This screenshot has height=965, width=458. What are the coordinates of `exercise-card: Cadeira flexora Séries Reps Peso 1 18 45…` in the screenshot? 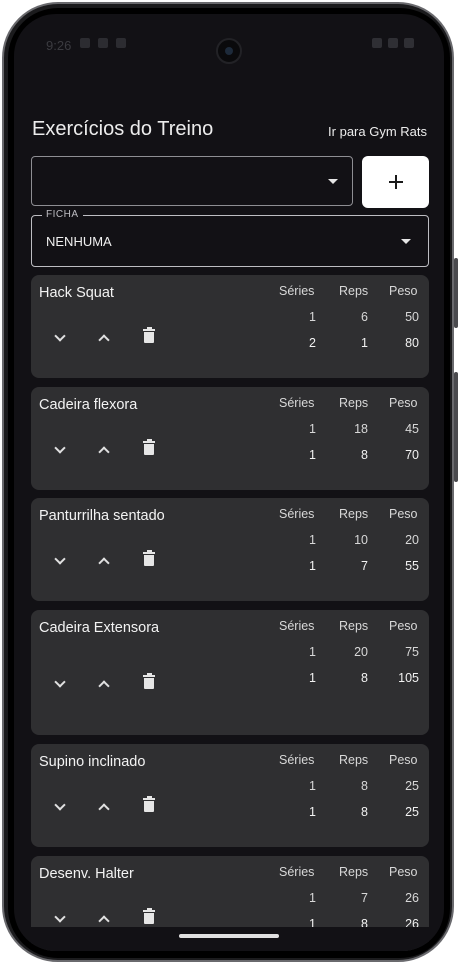 It's located at (230, 438).